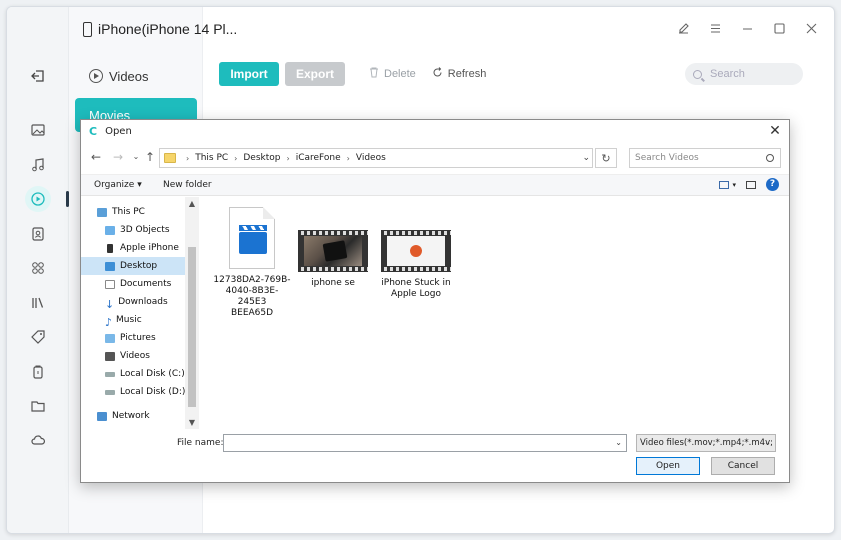  Describe the element at coordinates (352, 74) in the screenshot. I see `toolbar: Import Export Delete Refresh` at that location.